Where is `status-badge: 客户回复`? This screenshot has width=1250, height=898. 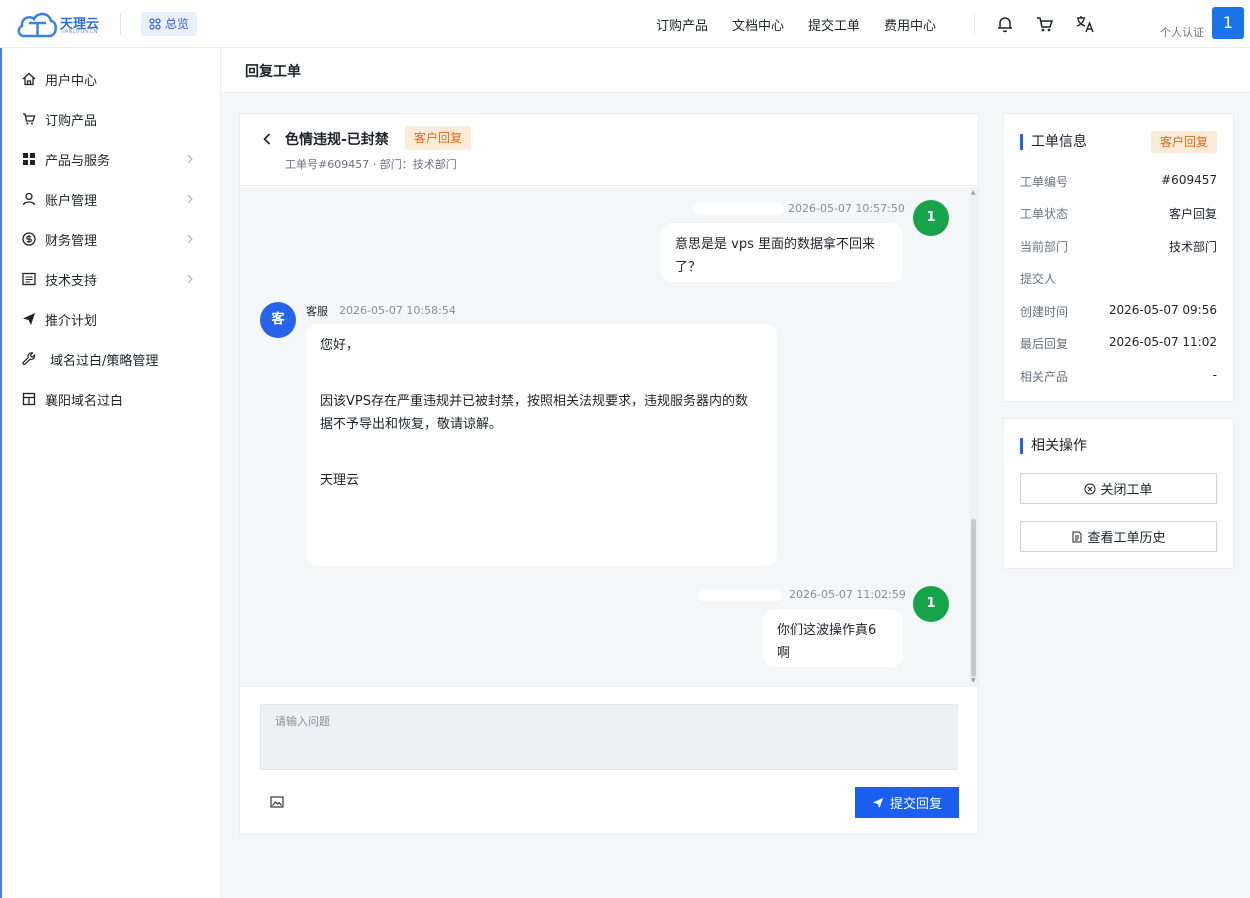
status-badge: 客户回复 is located at coordinates (1184, 142).